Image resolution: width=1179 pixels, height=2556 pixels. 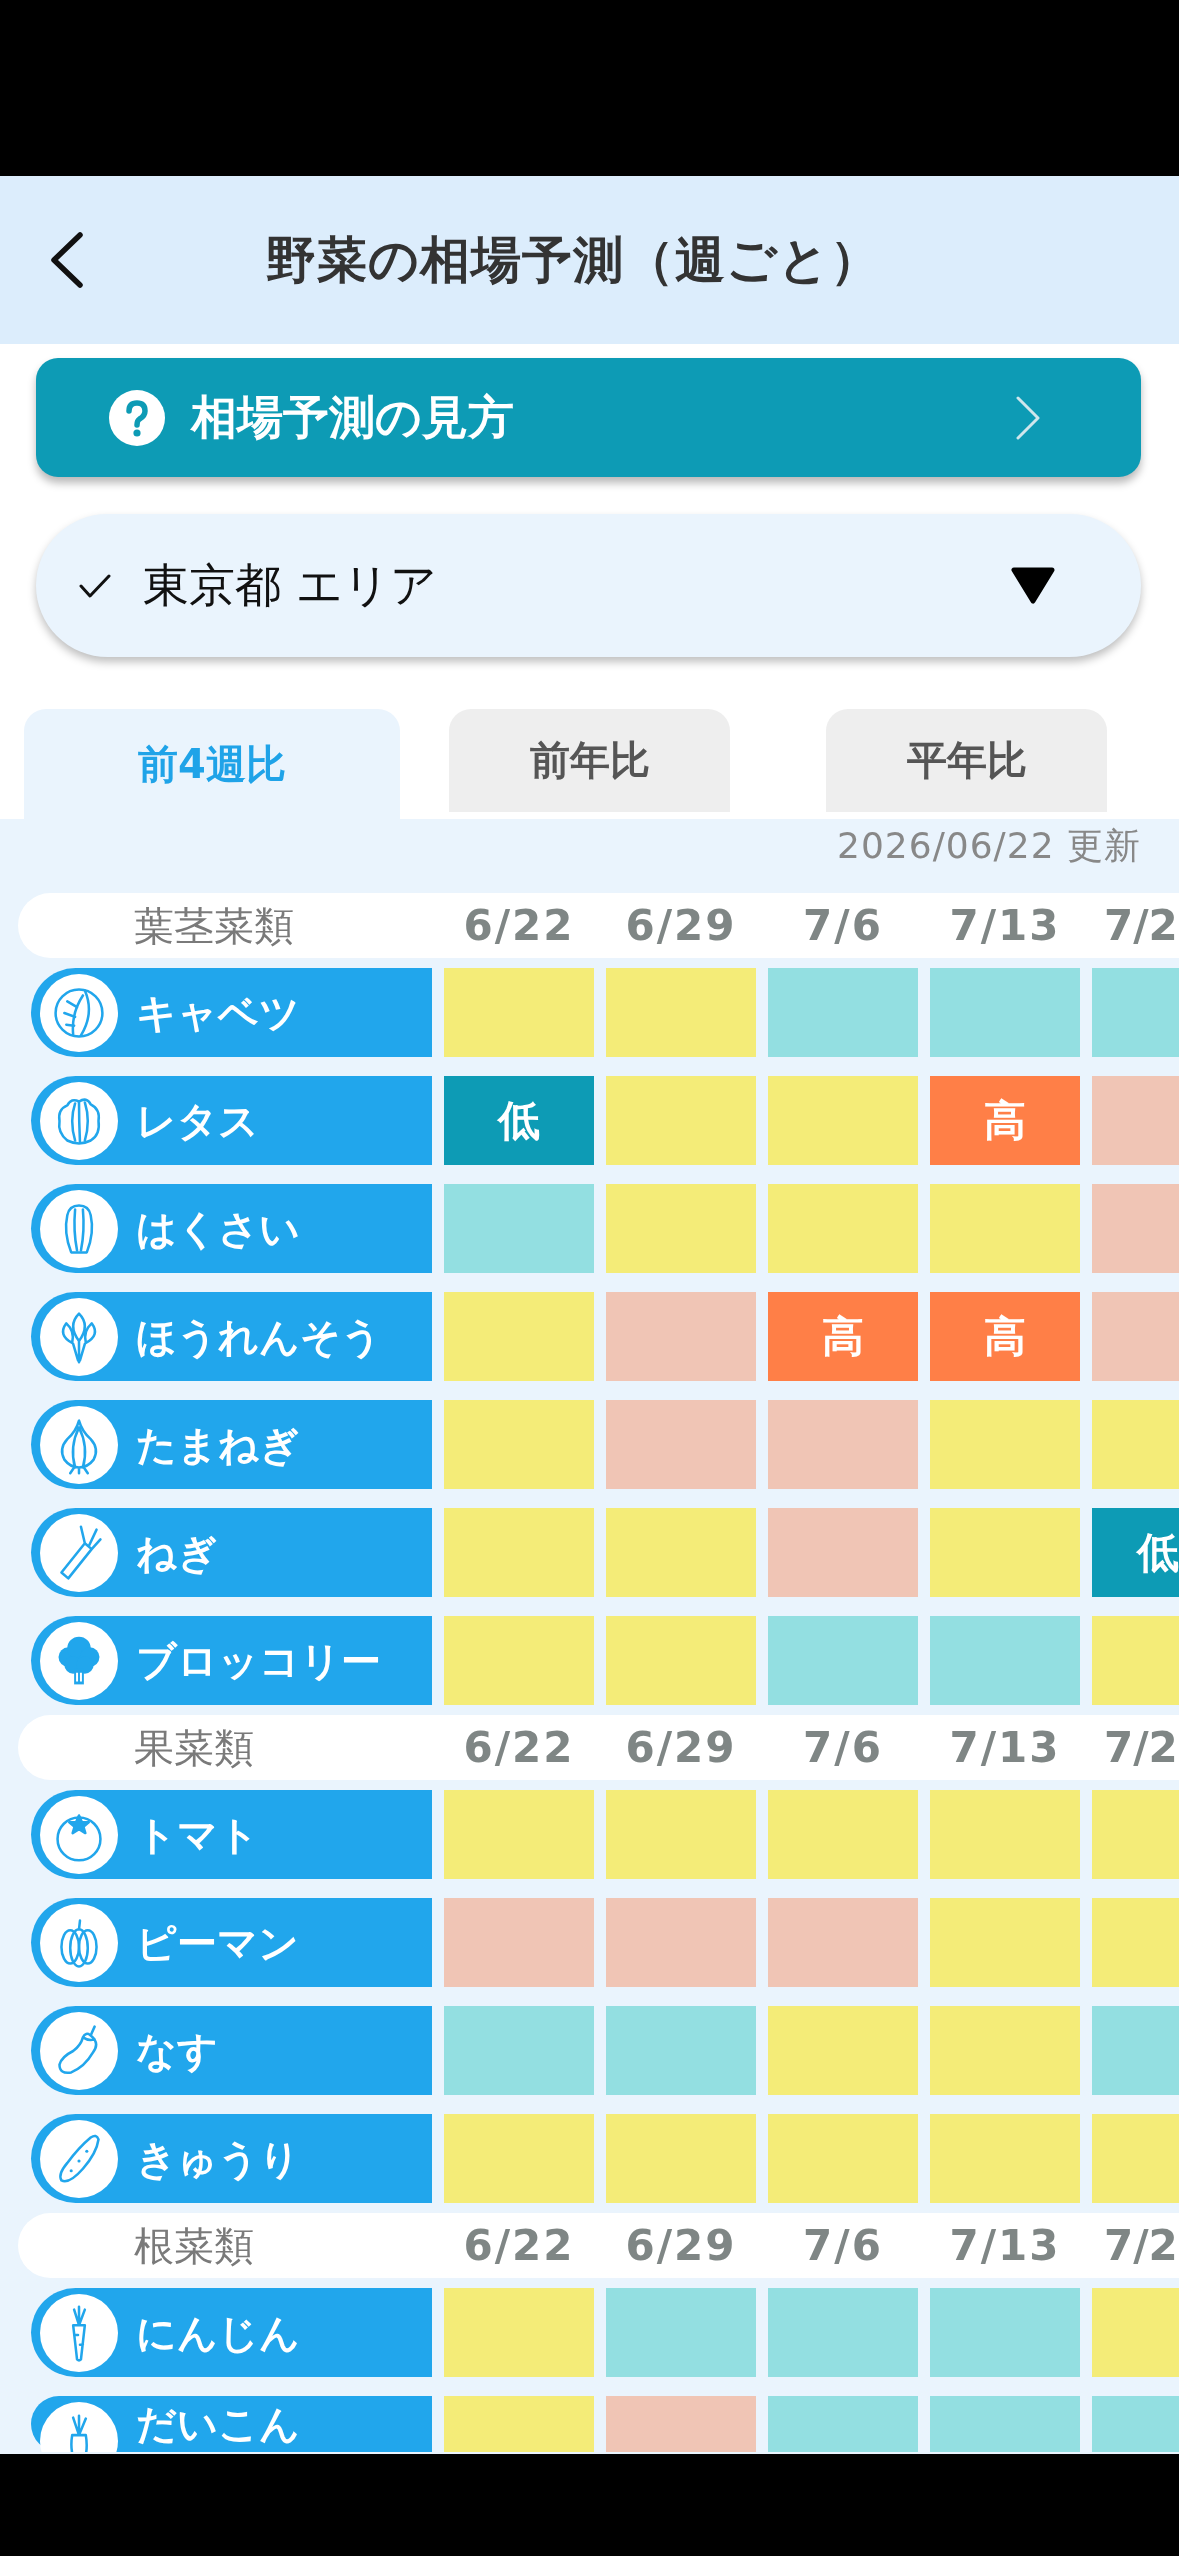 I want to click on carrot-icon, so click(x=79, y=2332).